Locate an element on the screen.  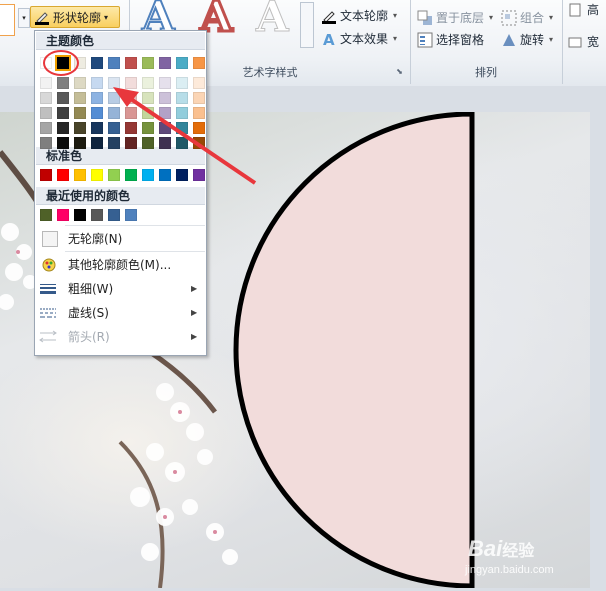
send-to-back-button: 置于底层 ▾ is located at coordinates (455, 18).